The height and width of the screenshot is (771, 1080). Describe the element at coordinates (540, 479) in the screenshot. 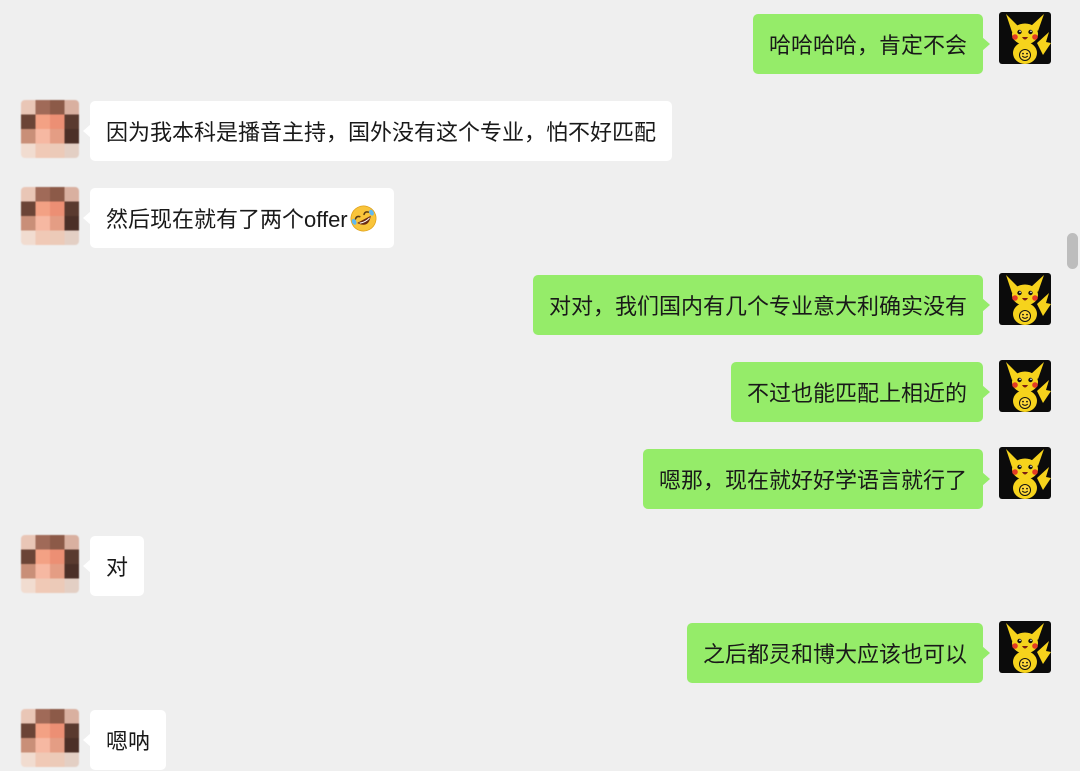

I see `message-row: 嗯那，现在就好好学语言就行了` at that location.